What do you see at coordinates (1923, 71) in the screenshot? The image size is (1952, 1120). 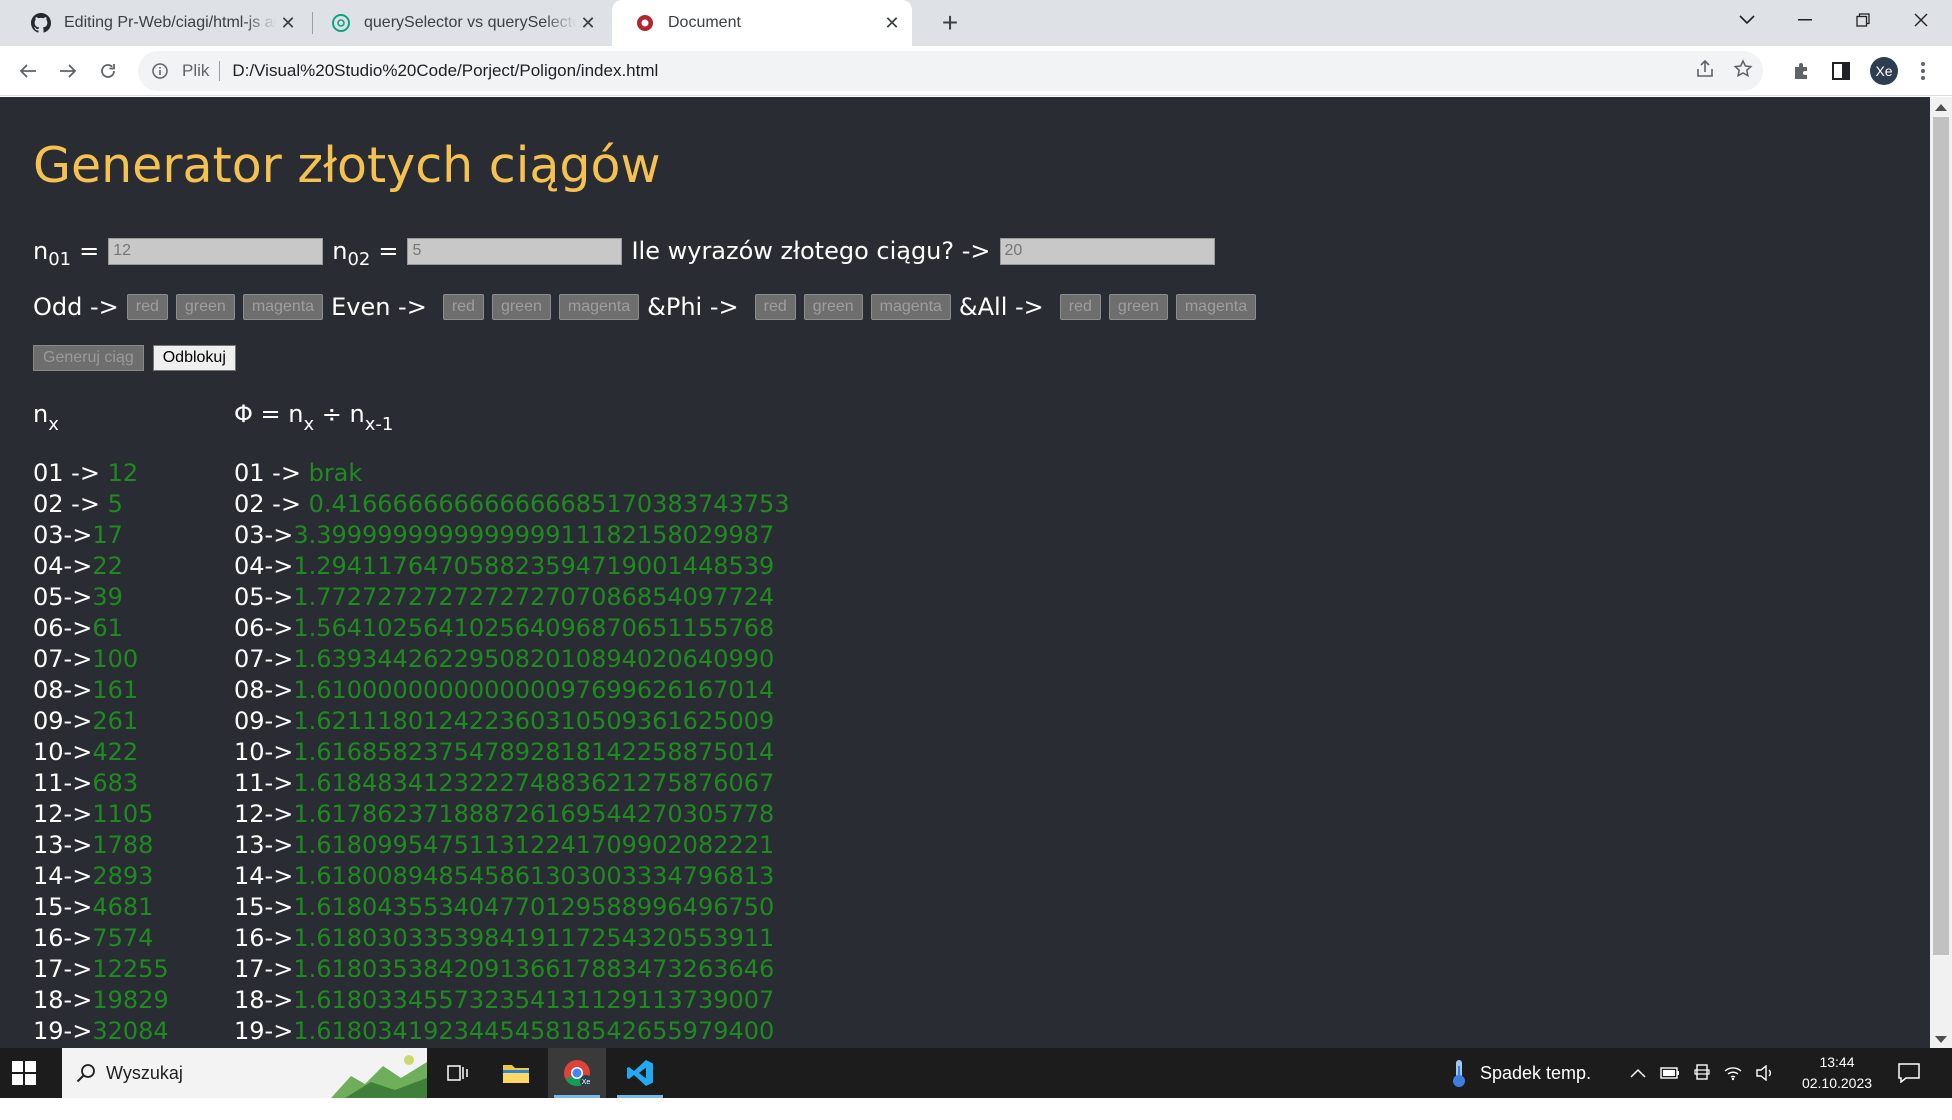 I see `kebab-menu-icon` at bounding box center [1923, 71].